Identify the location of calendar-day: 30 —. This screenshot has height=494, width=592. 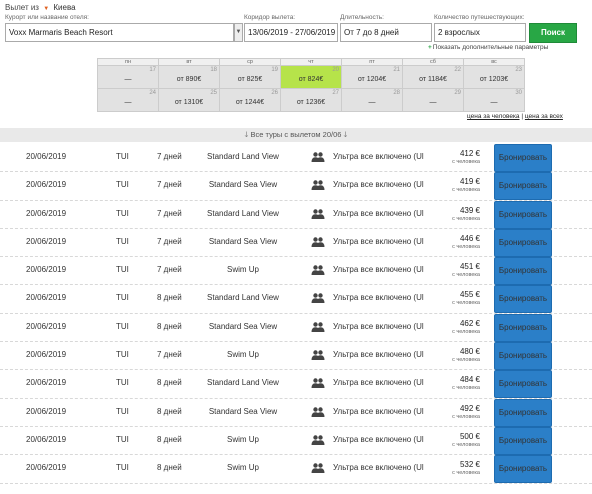
(494, 100).